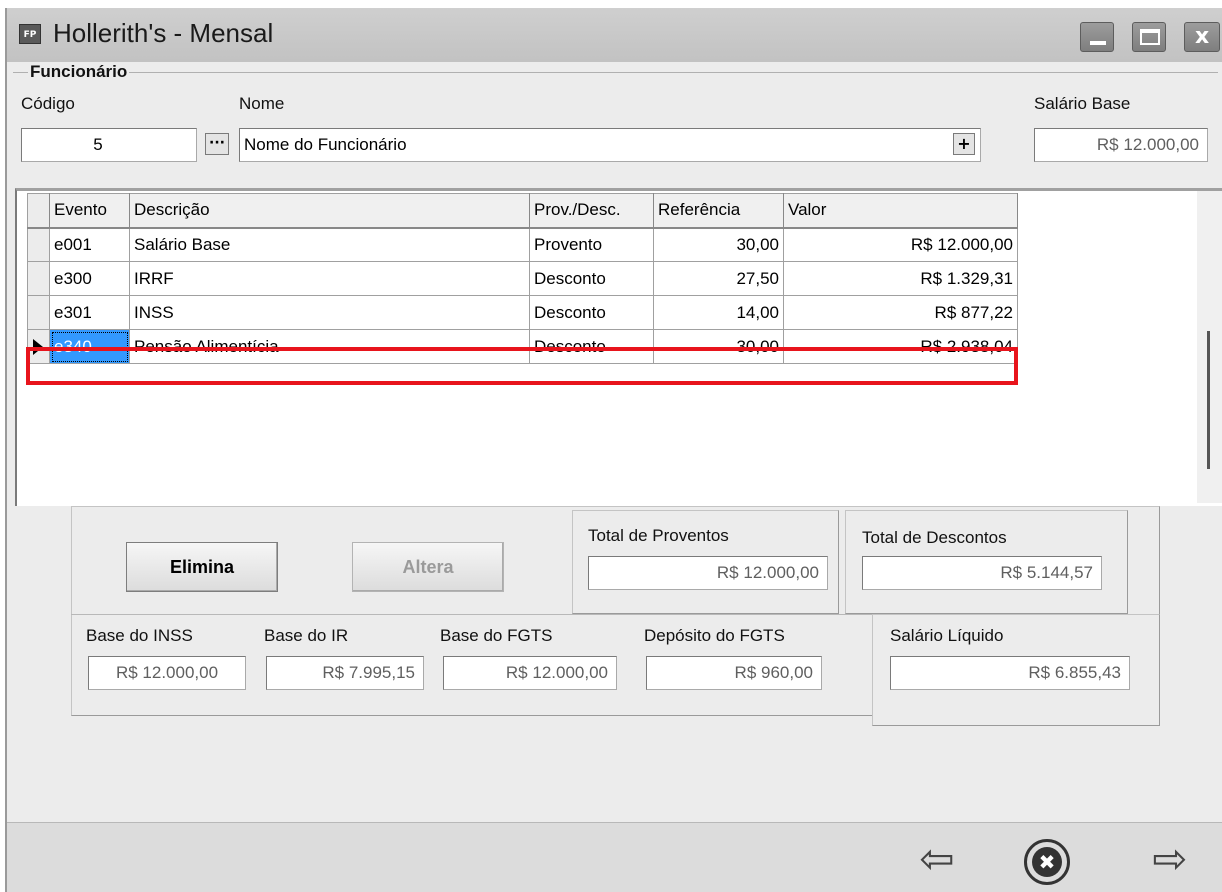  Describe the element at coordinates (167, 673) in the screenshot. I see `base-inss-field: R$ 12.000,00` at that location.